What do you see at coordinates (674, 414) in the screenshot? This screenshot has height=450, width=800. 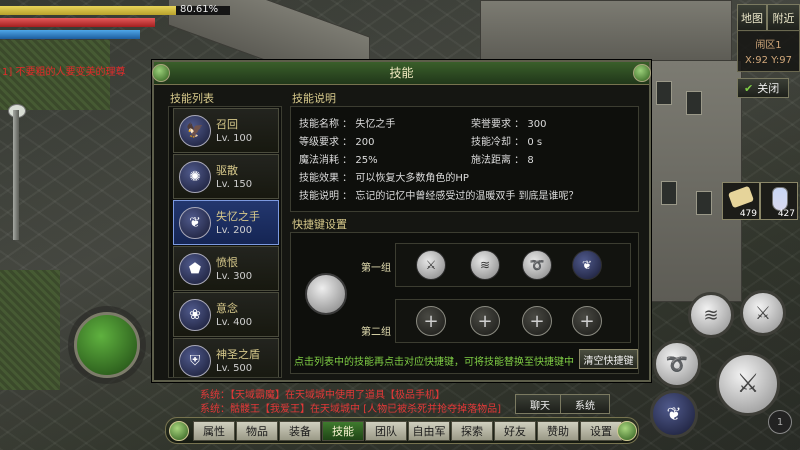 I see `skill-button-wing-hand-icon: ❦` at bounding box center [674, 414].